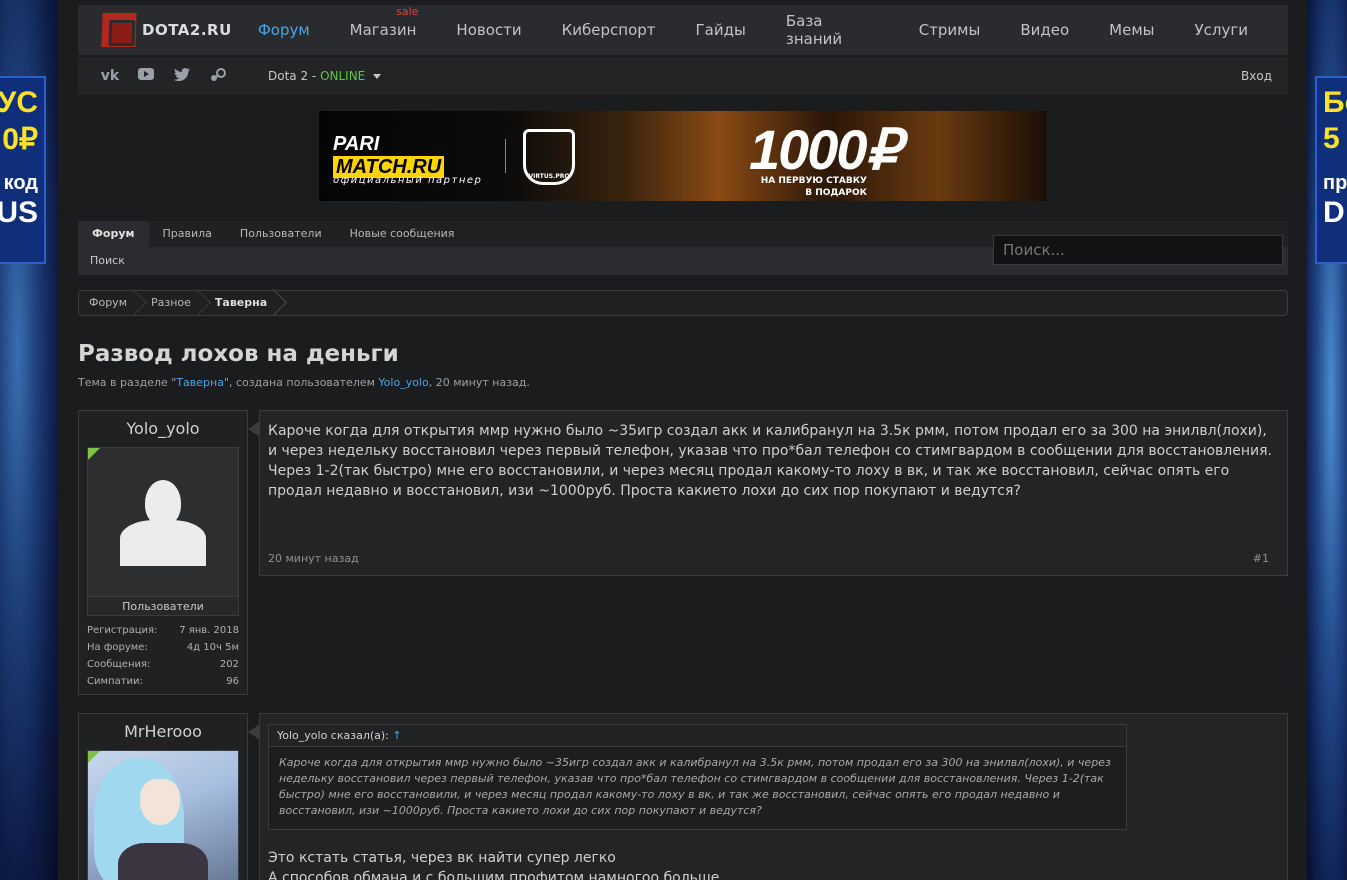 This screenshot has width=1347, height=880. I want to click on ad-divider, so click(505, 156).